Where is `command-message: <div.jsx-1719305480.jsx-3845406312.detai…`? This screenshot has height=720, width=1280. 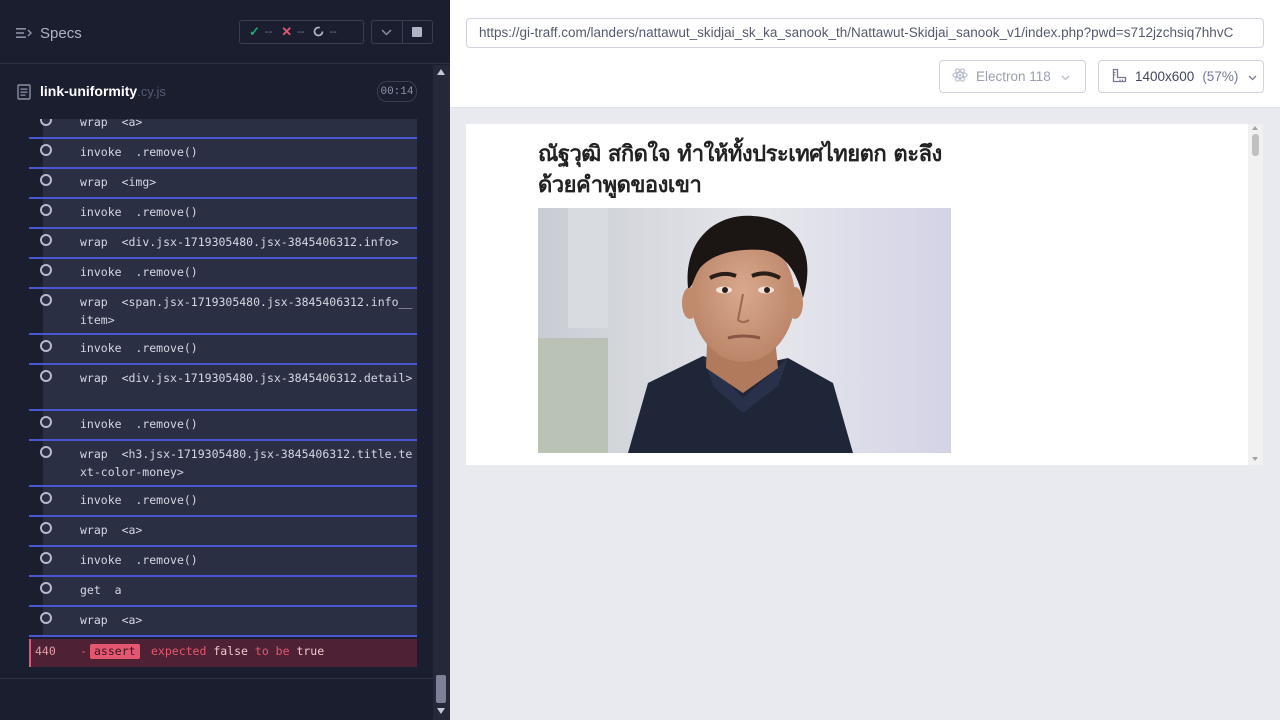 command-message: <div.jsx-1719305480.jsx-3845406312.detai… is located at coordinates (267, 378).